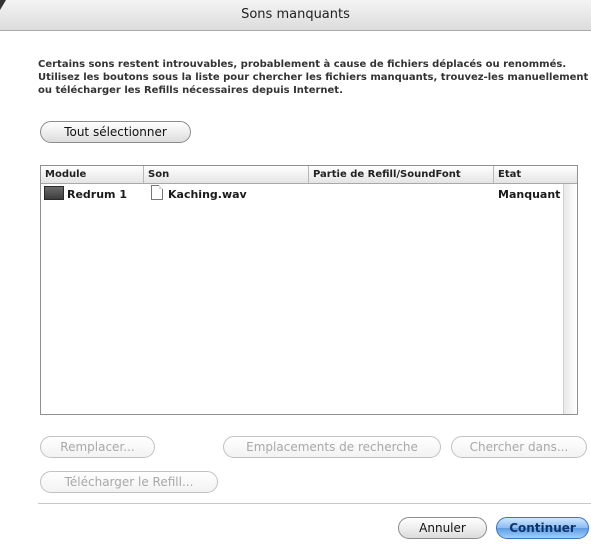  What do you see at coordinates (207, 194) in the screenshot?
I see `row-sound-name: Kaching.wav` at bounding box center [207, 194].